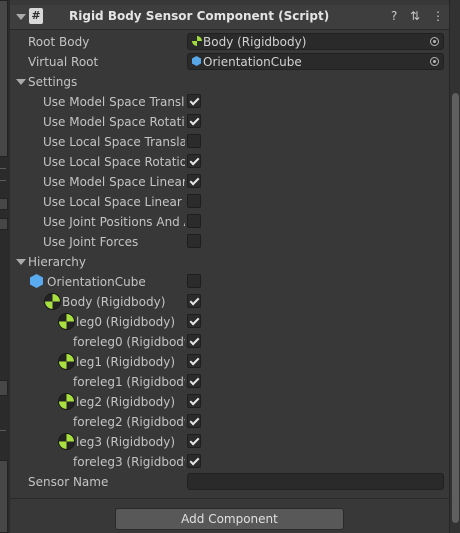 The image size is (460, 533). Describe the element at coordinates (252, 62) in the screenshot. I see `virtual-root-value: OrientationCube` at that location.